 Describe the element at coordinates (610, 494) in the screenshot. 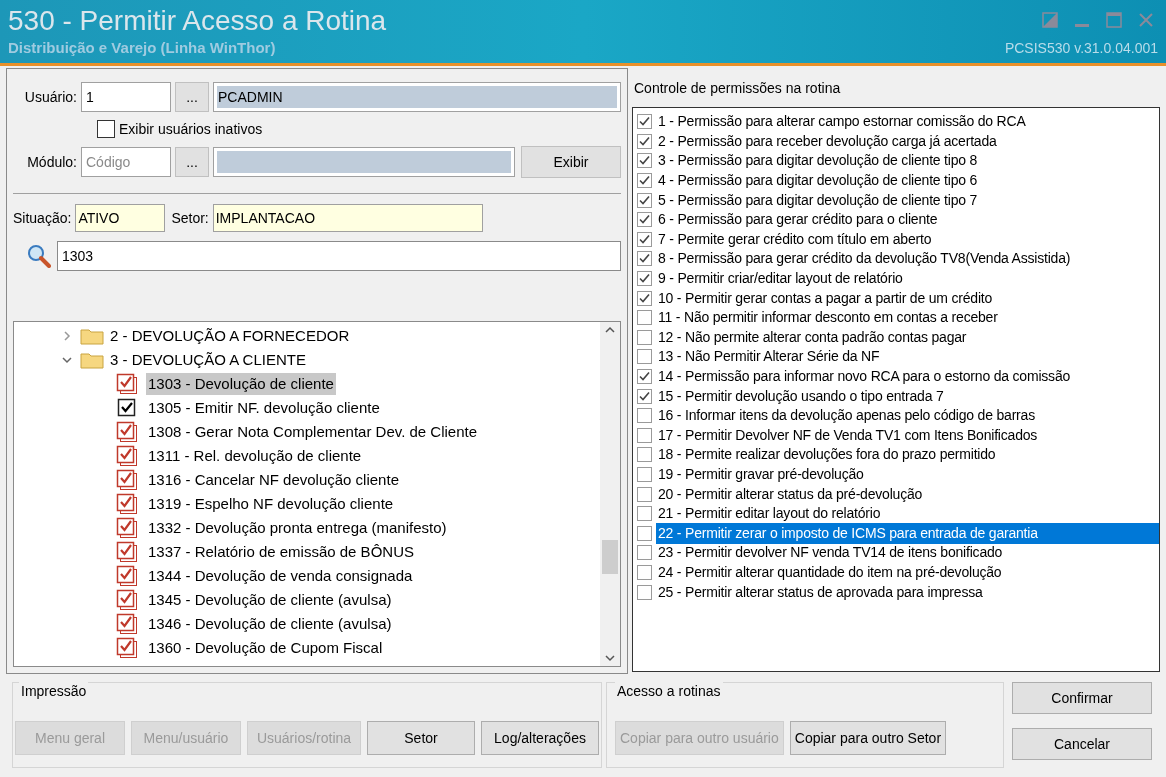

I see `scrollbar` at that location.